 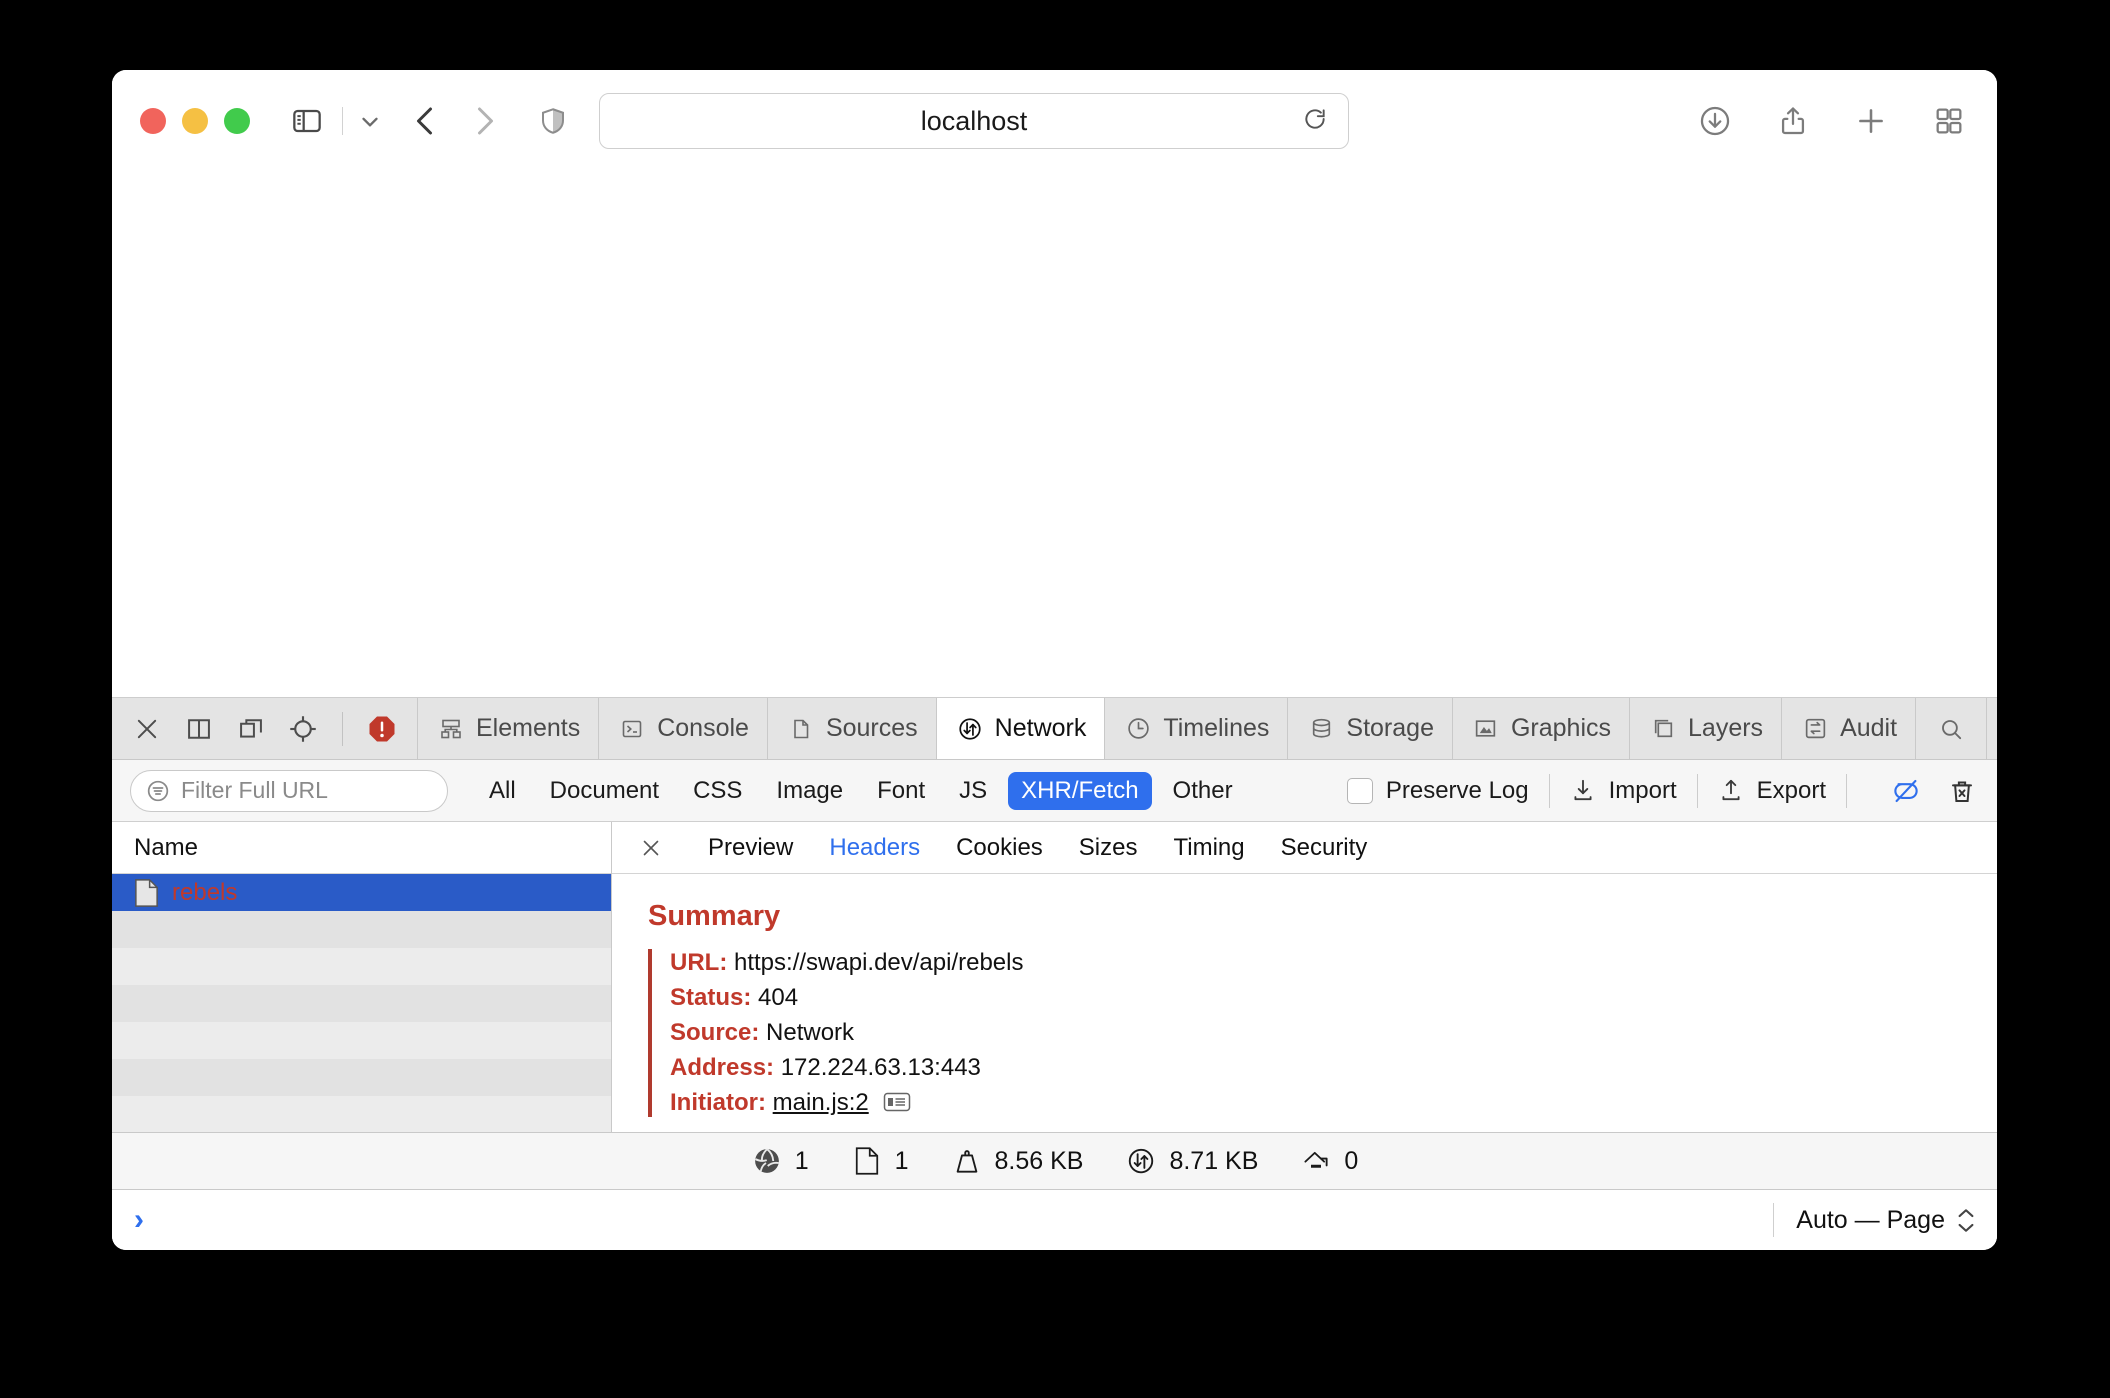 What do you see at coordinates (1457, 790) in the screenshot?
I see `preserve-log-label: Preserve Log` at bounding box center [1457, 790].